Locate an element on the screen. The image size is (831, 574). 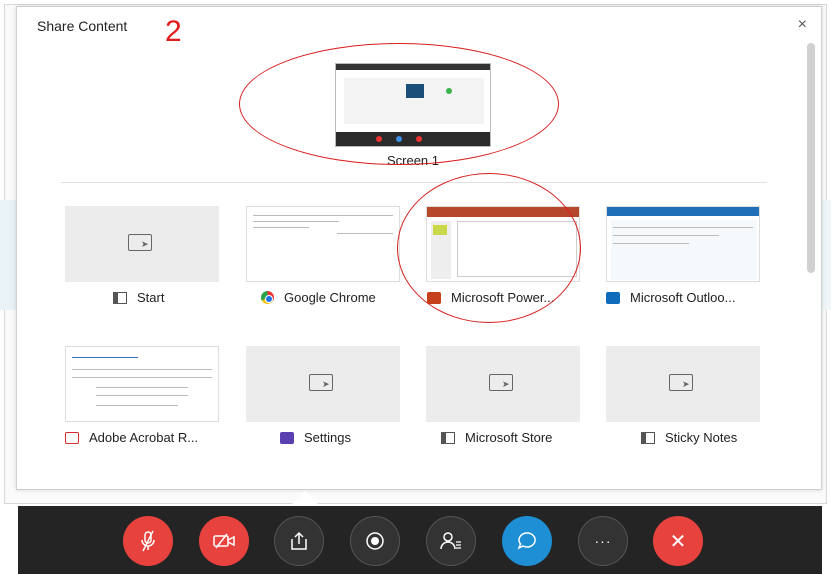
more-icon: ··· is located at coordinates (603, 541).